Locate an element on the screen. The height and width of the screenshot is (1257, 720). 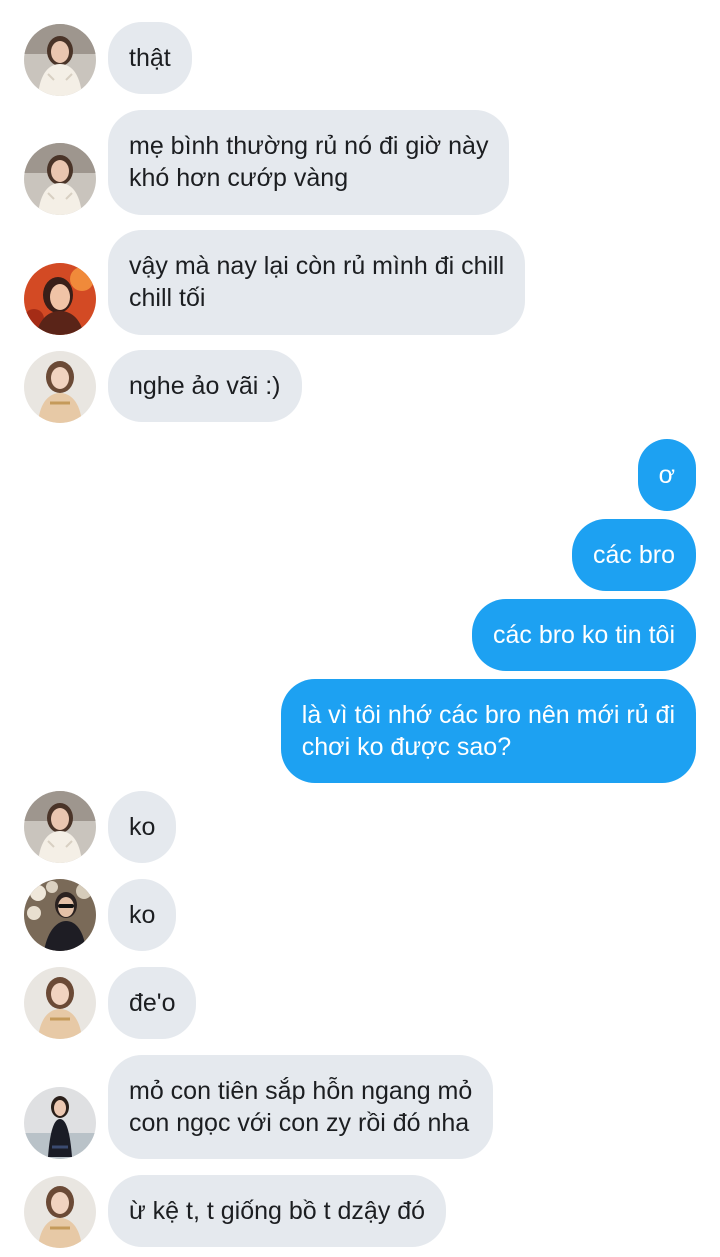
message-text-line: mỏ con tiên sắp hỗn ngang mỏ is located at coordinates (301, 1091).